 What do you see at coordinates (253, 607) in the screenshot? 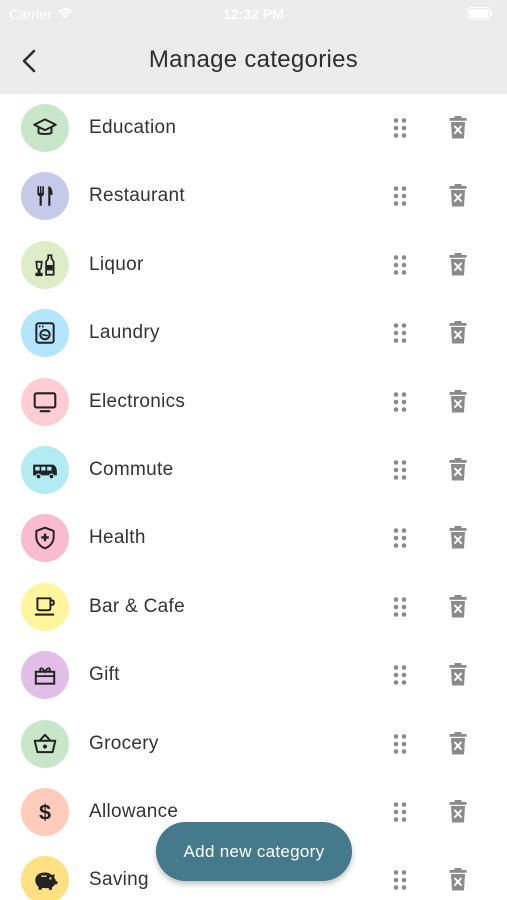
I see `category-row: Bar & Cafe` at bounding box center [253, 607].